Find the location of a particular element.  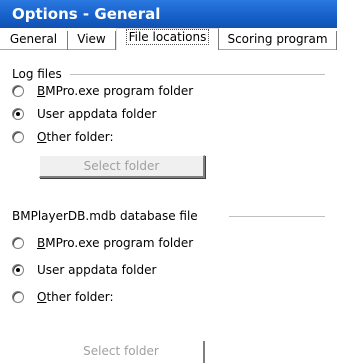

log-files-group-title: Log files is located at coordinates (37, 74).